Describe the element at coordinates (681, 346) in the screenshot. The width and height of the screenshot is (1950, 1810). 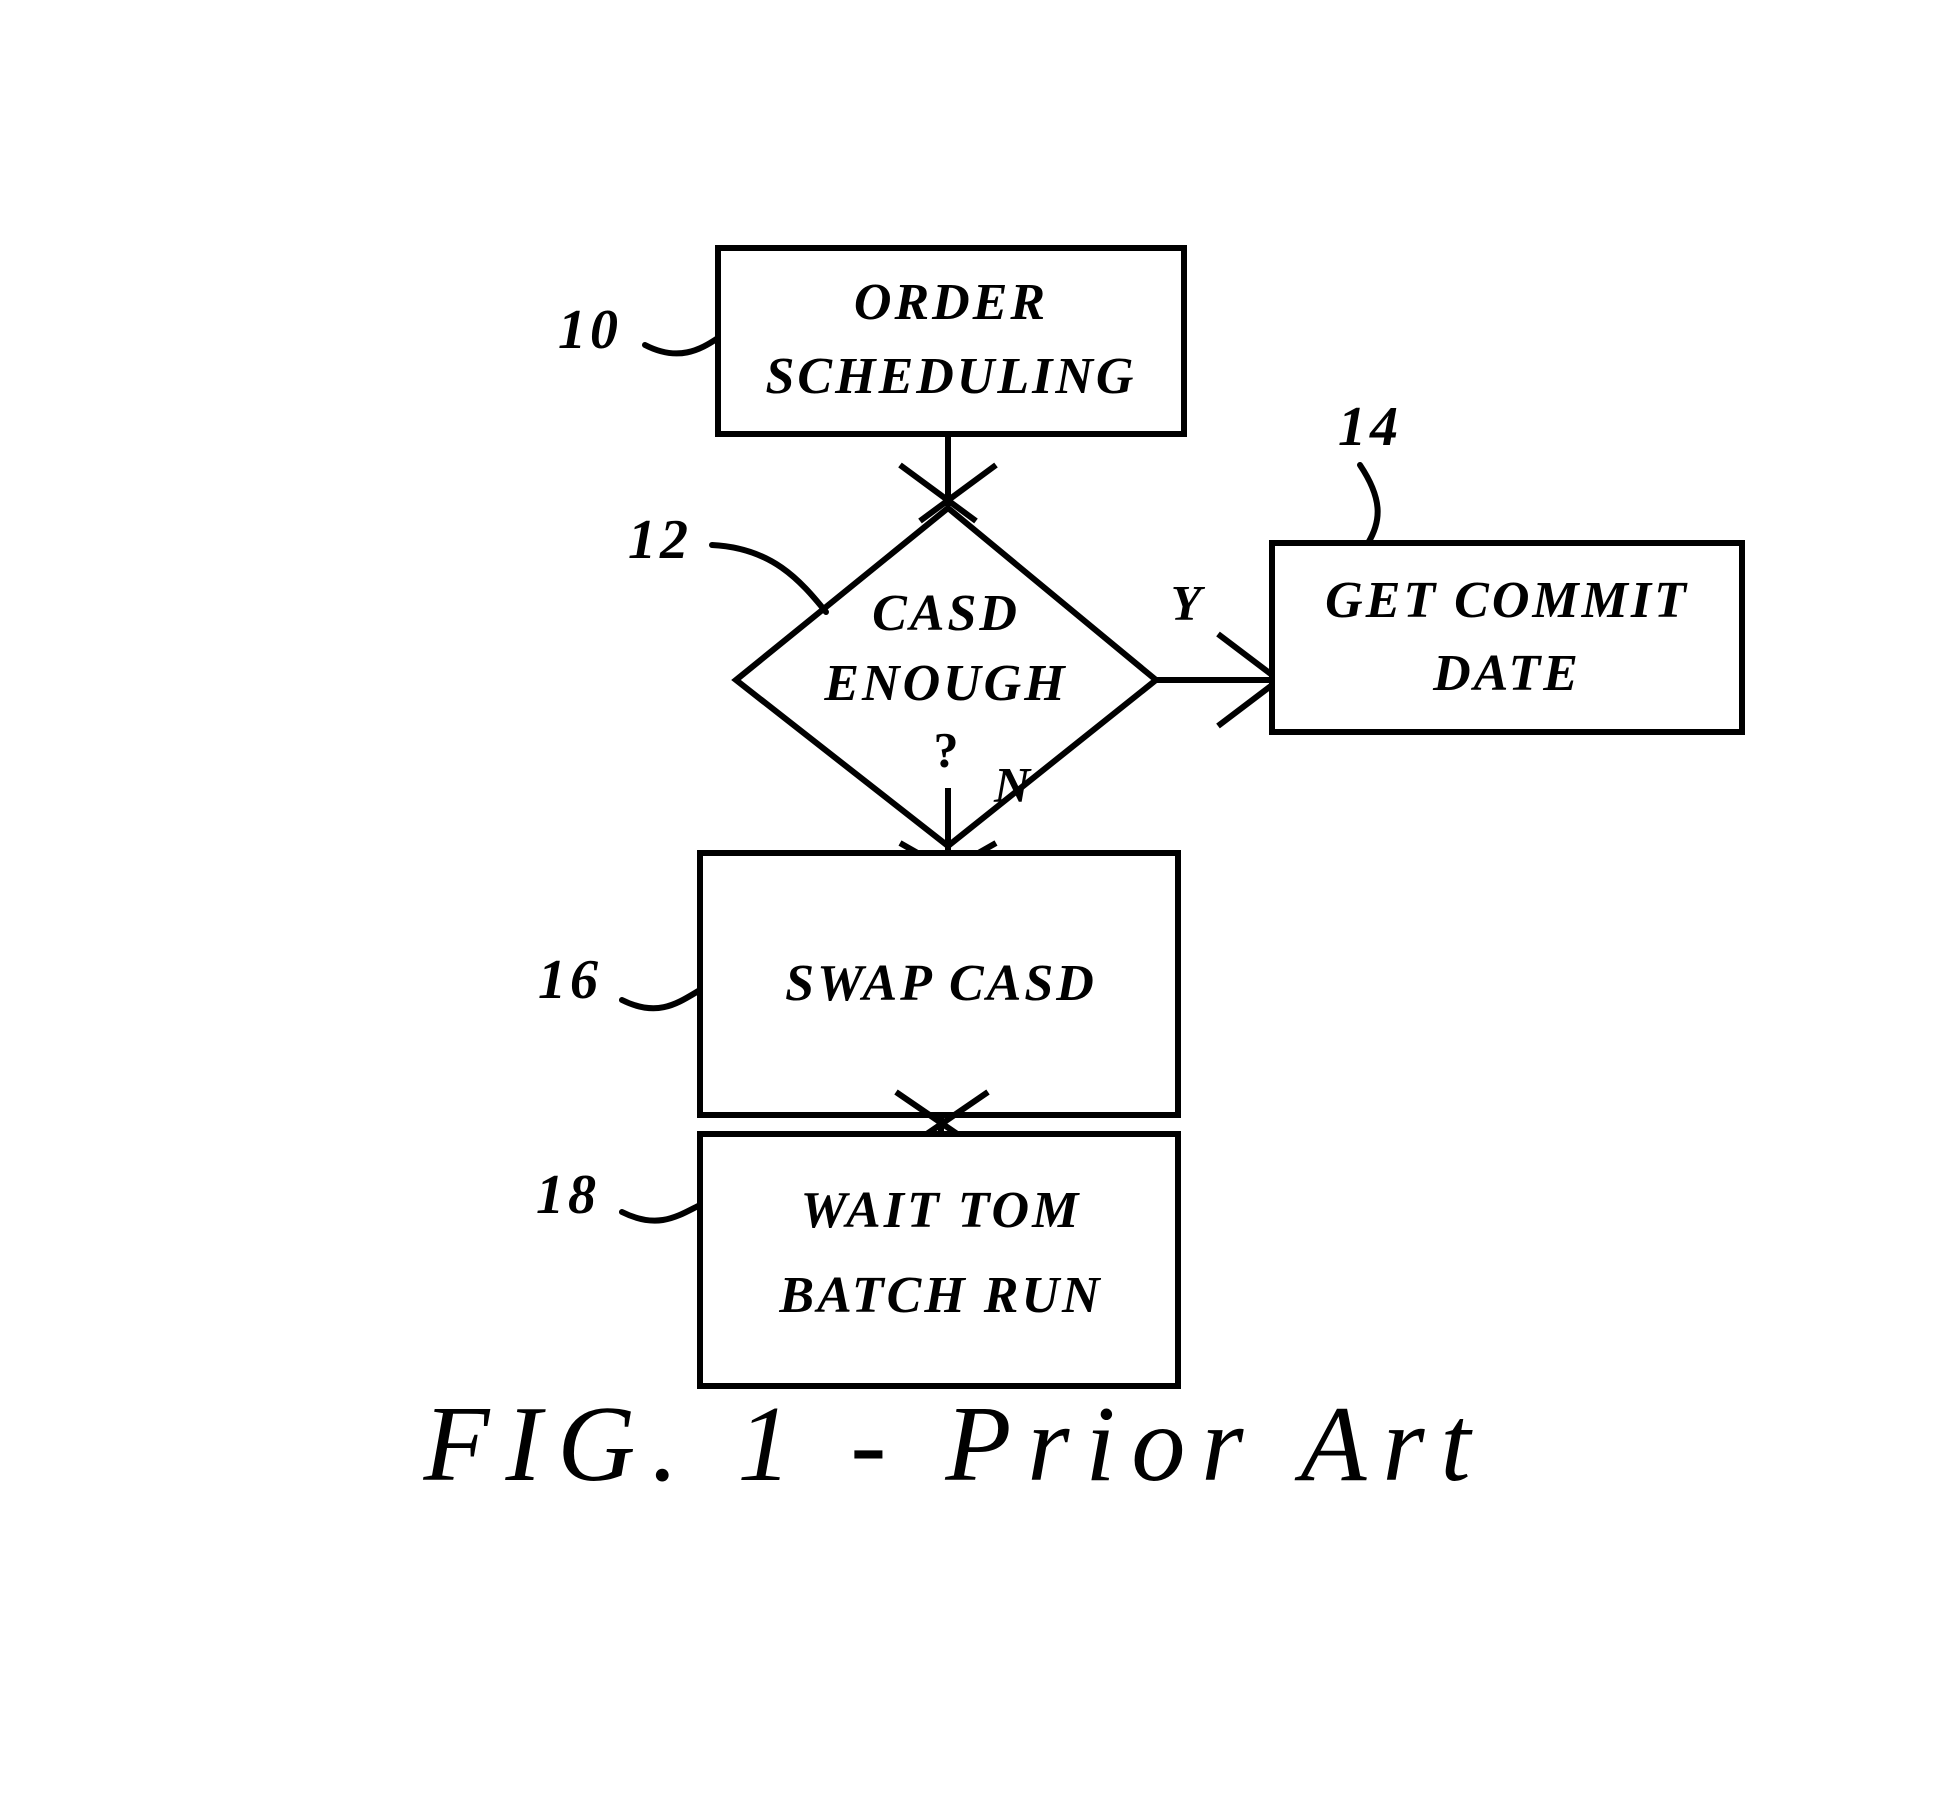
I see `reference-10-leader` at that location.